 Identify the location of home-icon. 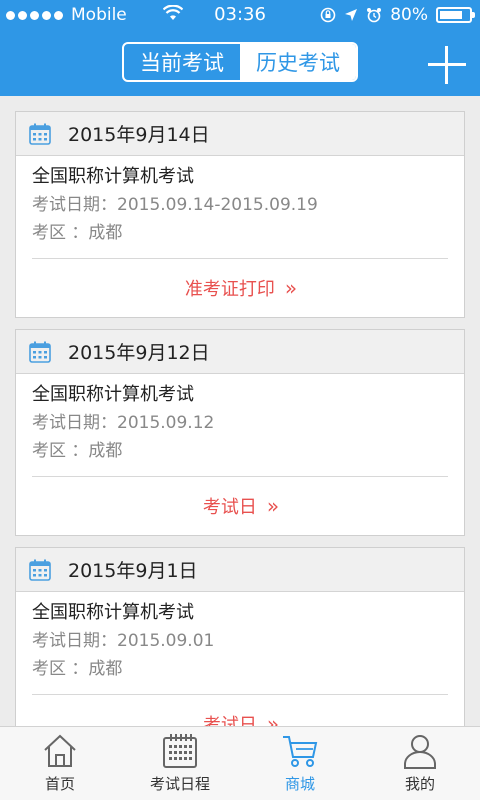
(60, 750).